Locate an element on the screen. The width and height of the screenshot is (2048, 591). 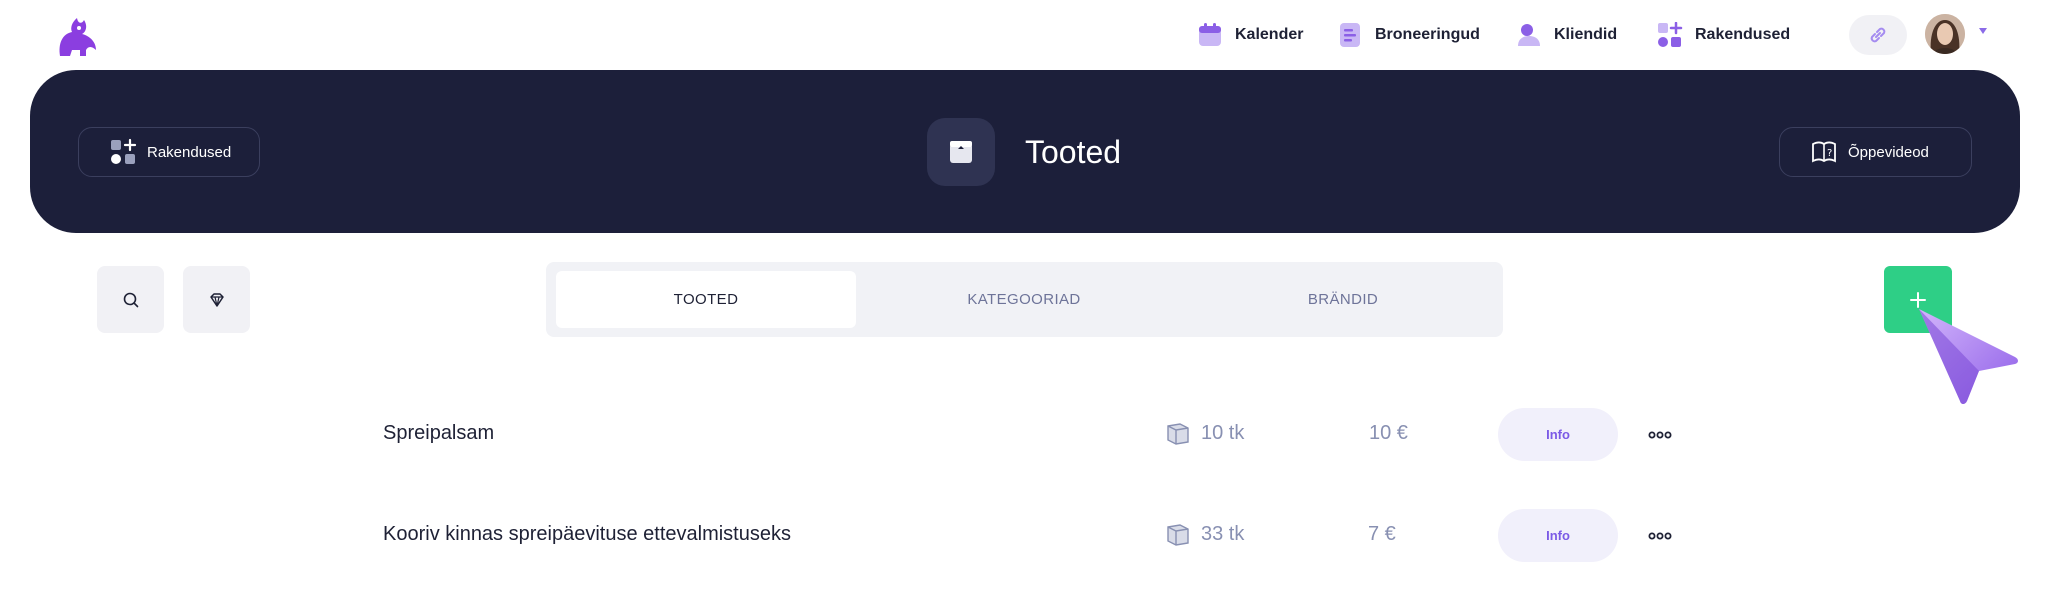
copy-link-button is located at coordinates (1878, 35).